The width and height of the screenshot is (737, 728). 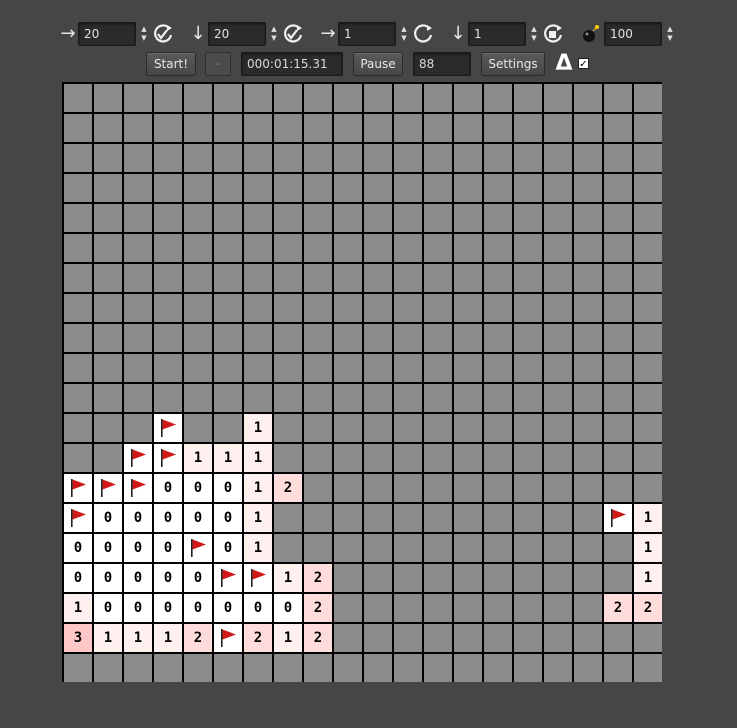 I want to click on spin-up-icon: ▲, so click(x=274, y=29).